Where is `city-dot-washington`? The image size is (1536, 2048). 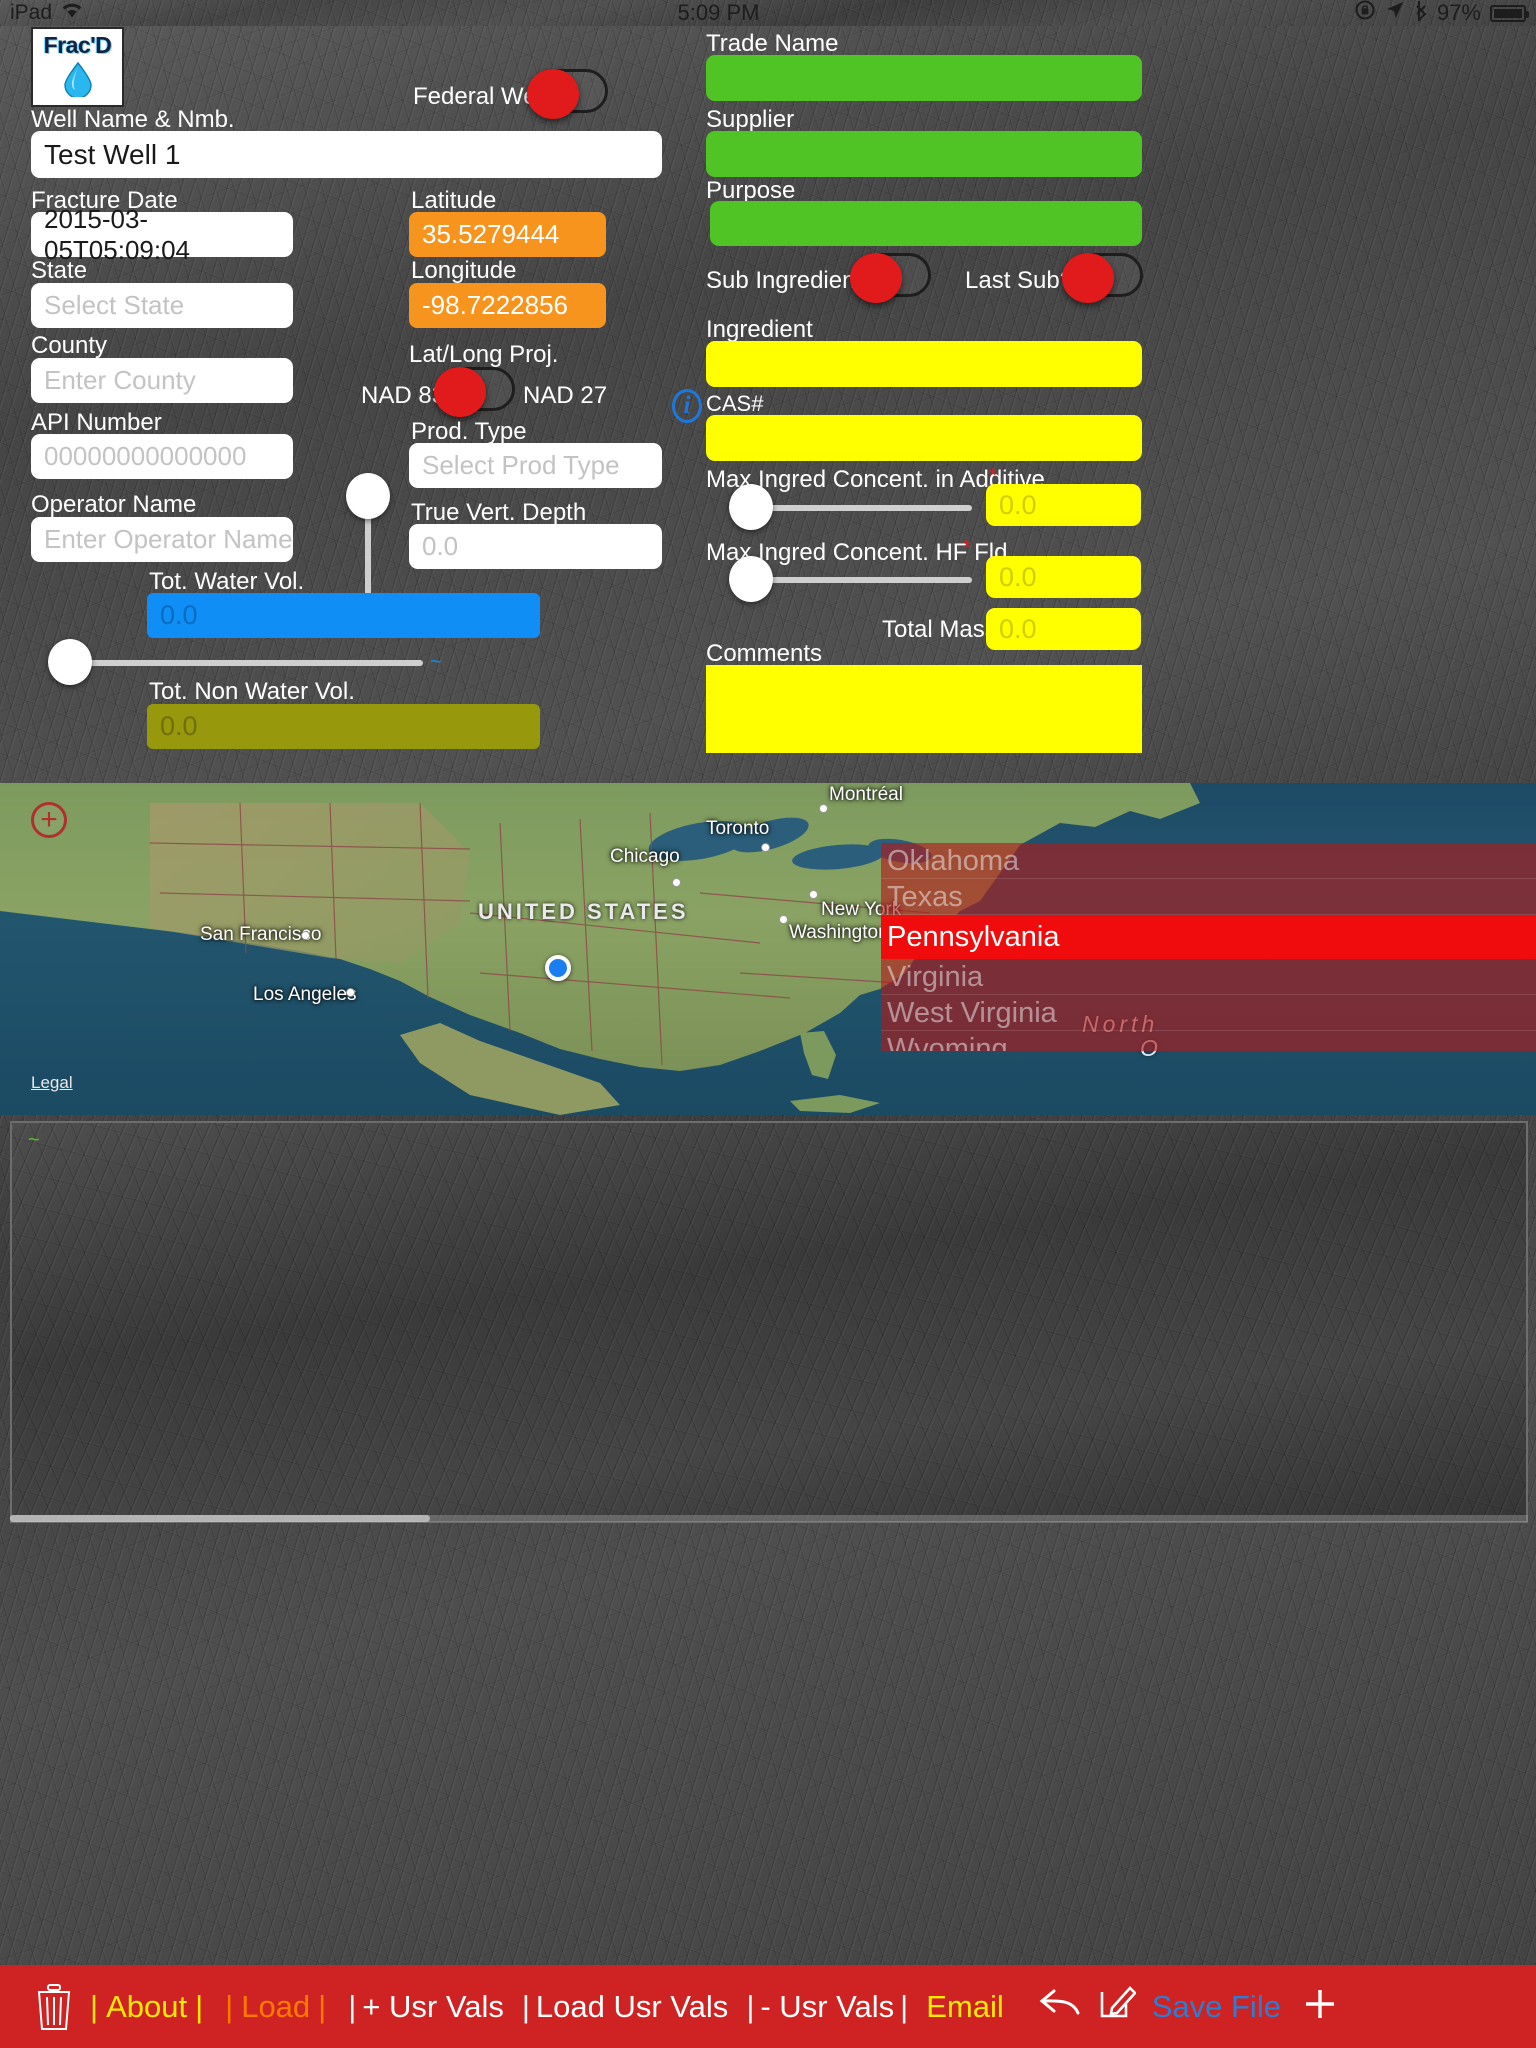 city-dot-washington is located at coordinates (783, 919).